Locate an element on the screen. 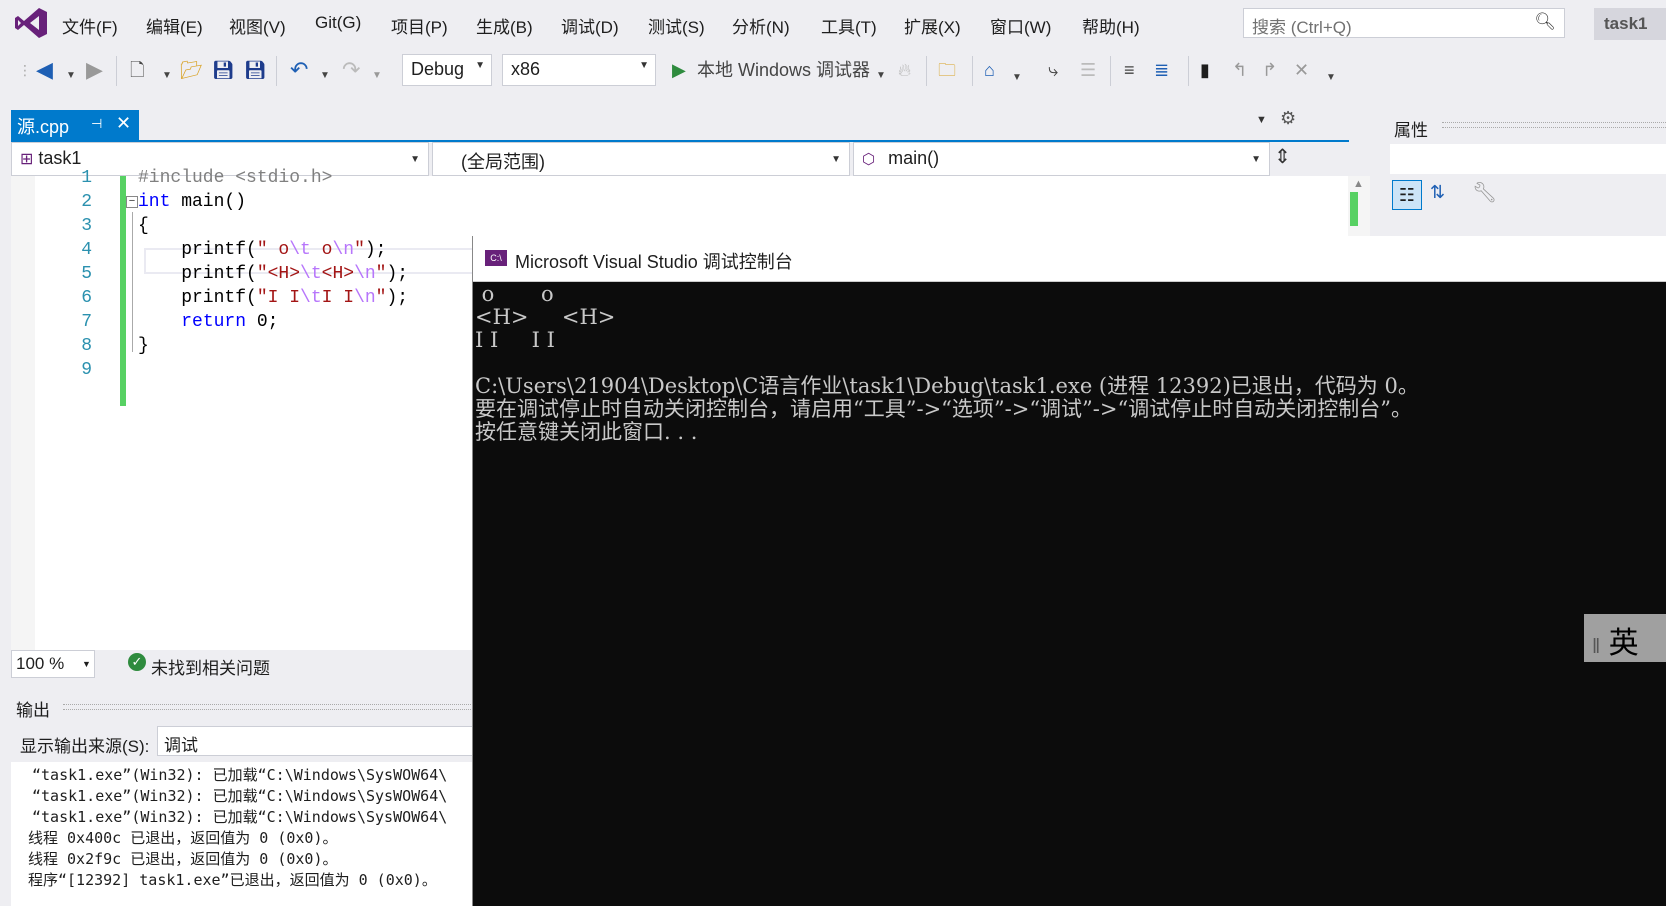  menu-tools: 工具(T) is located at coordinates (849, 25).